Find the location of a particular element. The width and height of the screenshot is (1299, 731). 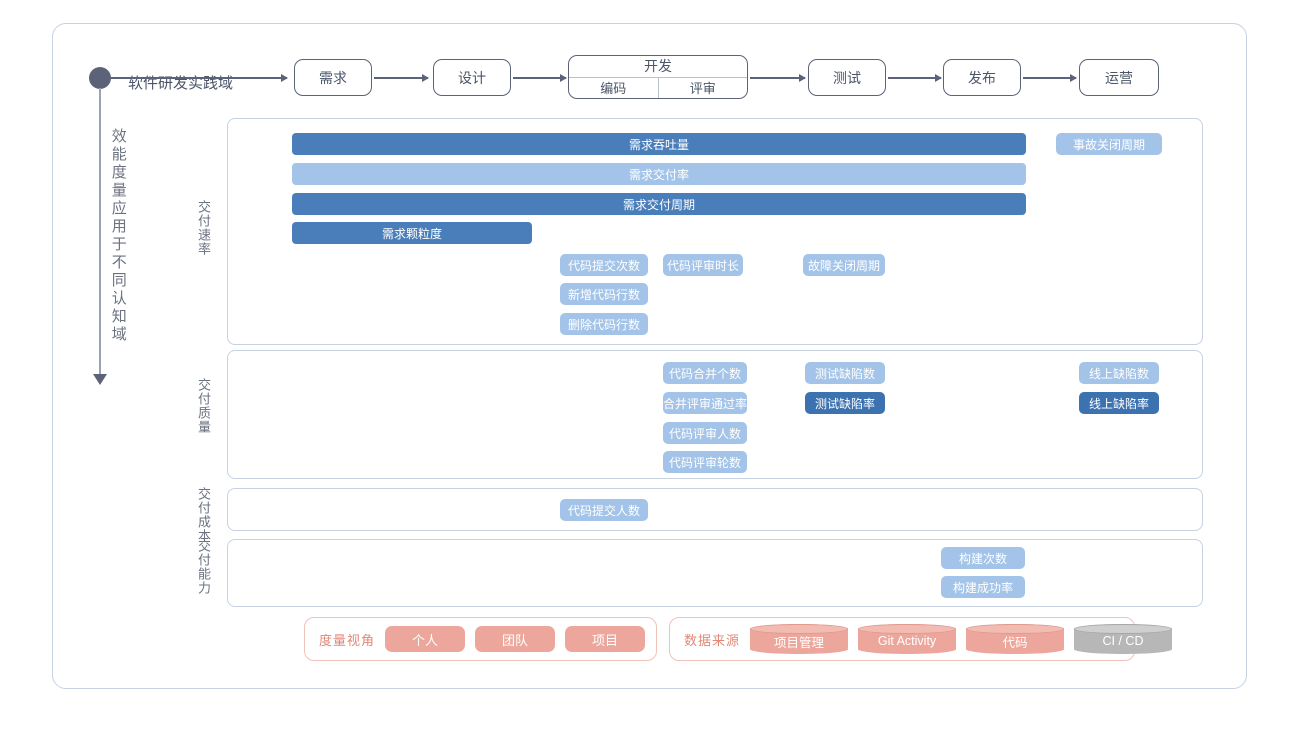

metric-label: 需求吞吐量 is located at coordinates (658, 144).